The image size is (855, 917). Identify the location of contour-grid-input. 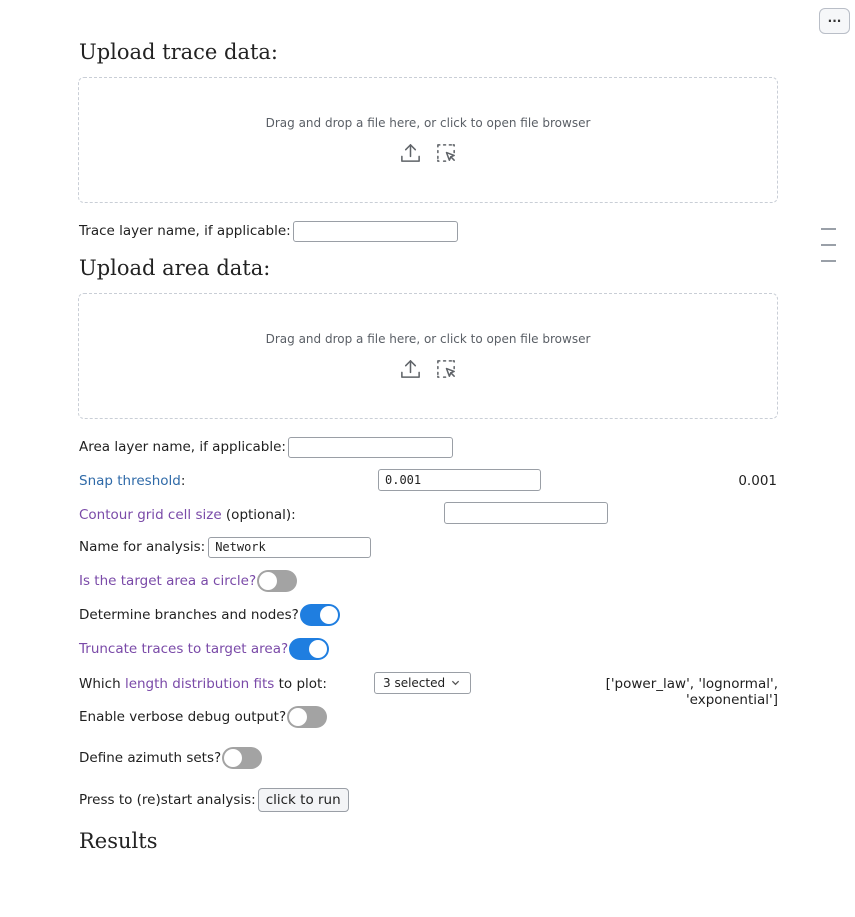
(526, 513).